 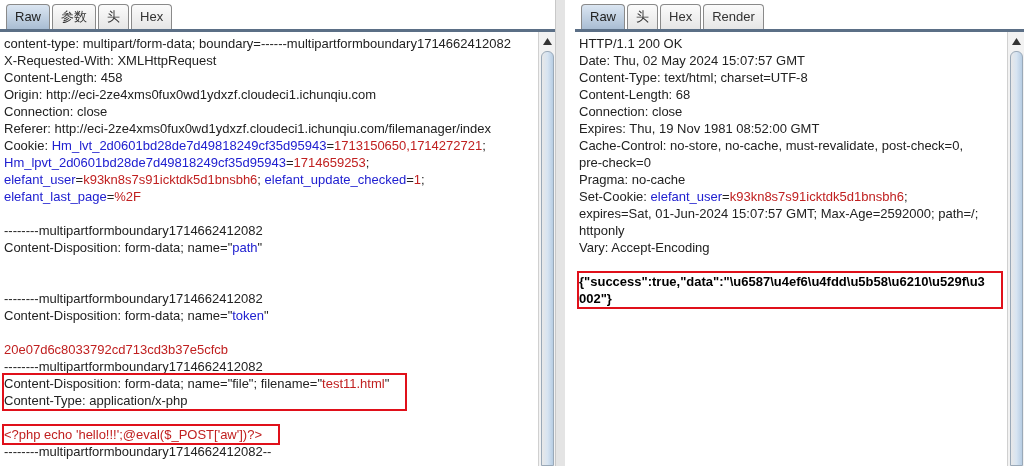 What do you see at coordinates (699, 128) in the screenshot?
I see `code-line: Expires: Thu, 19 Nov 1981 08:52:00 GMT` at bounding box center [699, 128].